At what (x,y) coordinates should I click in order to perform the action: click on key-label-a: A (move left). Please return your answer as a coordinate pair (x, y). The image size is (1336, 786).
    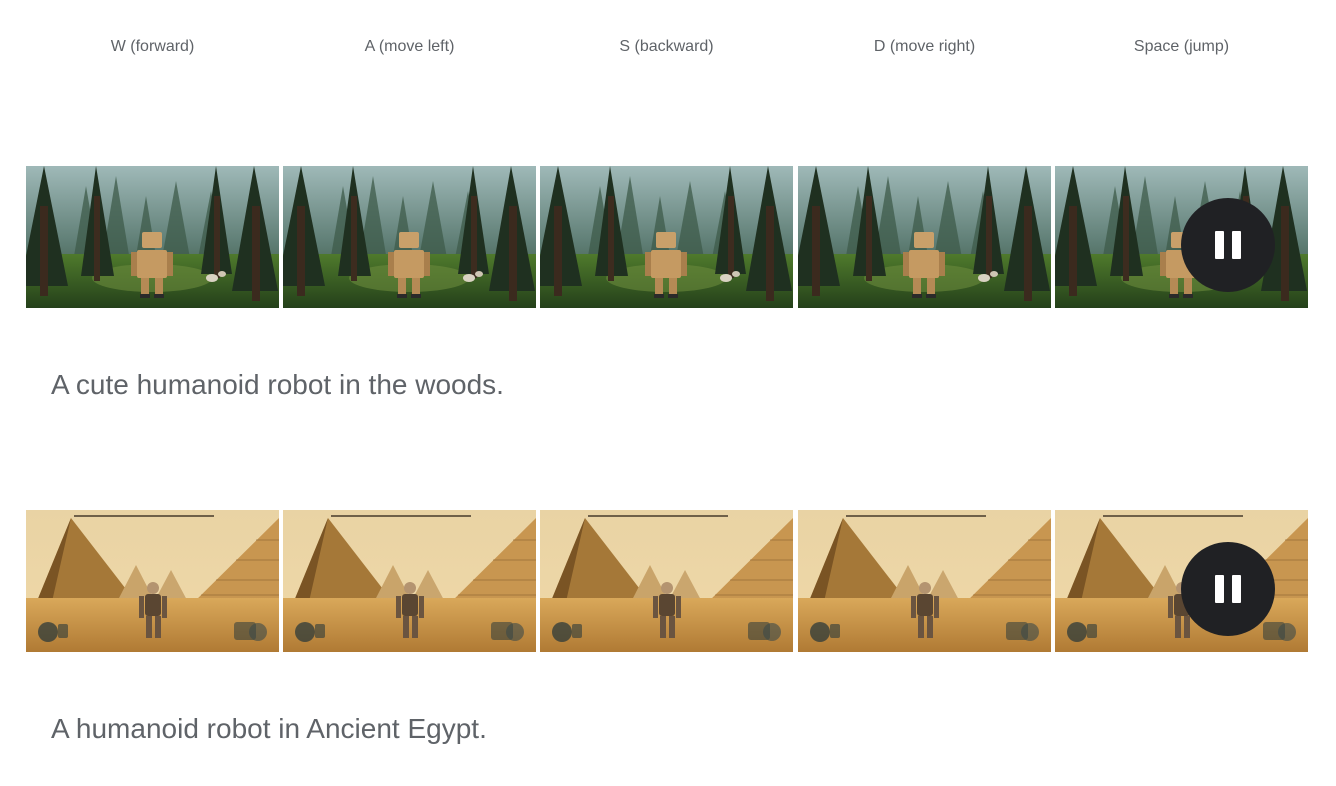
    Looking at the image, I should click on (409, 46).